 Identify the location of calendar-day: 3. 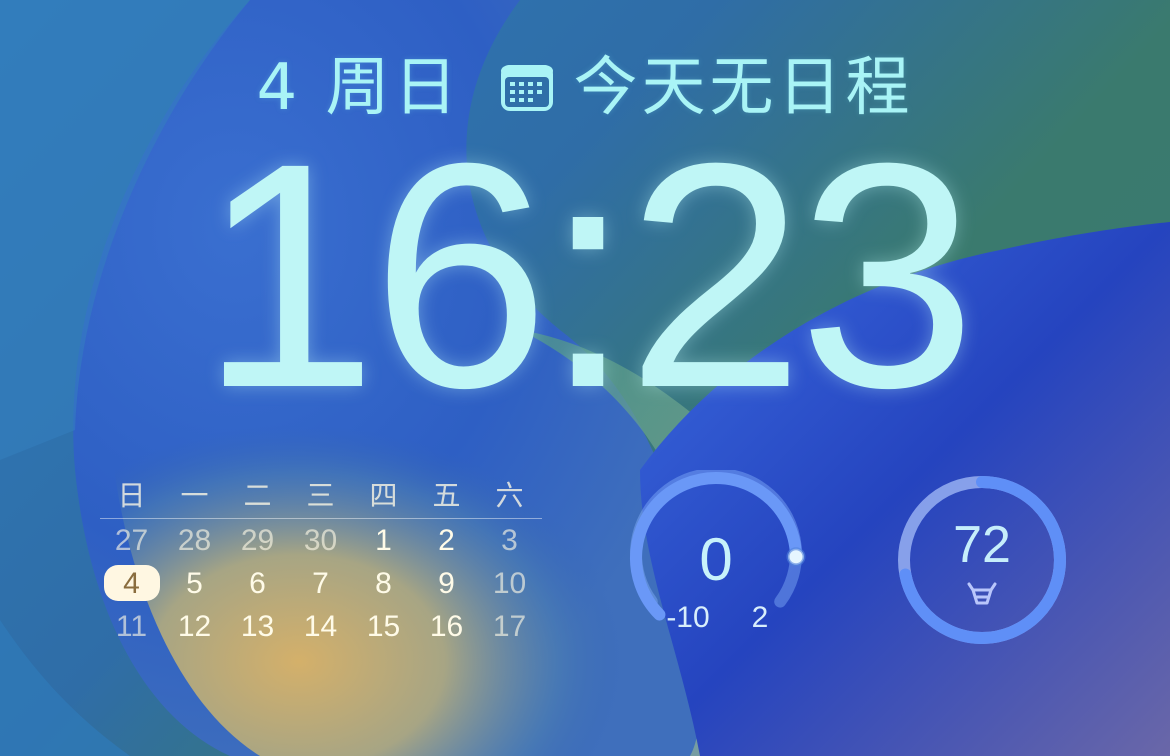
(509, 540).